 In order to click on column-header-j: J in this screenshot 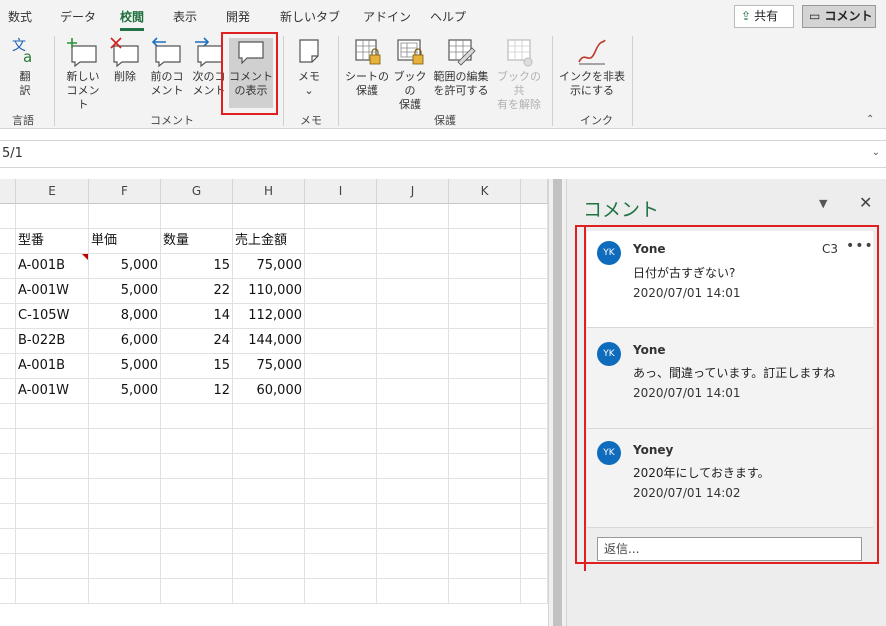, I will do `click(413, 191)`.